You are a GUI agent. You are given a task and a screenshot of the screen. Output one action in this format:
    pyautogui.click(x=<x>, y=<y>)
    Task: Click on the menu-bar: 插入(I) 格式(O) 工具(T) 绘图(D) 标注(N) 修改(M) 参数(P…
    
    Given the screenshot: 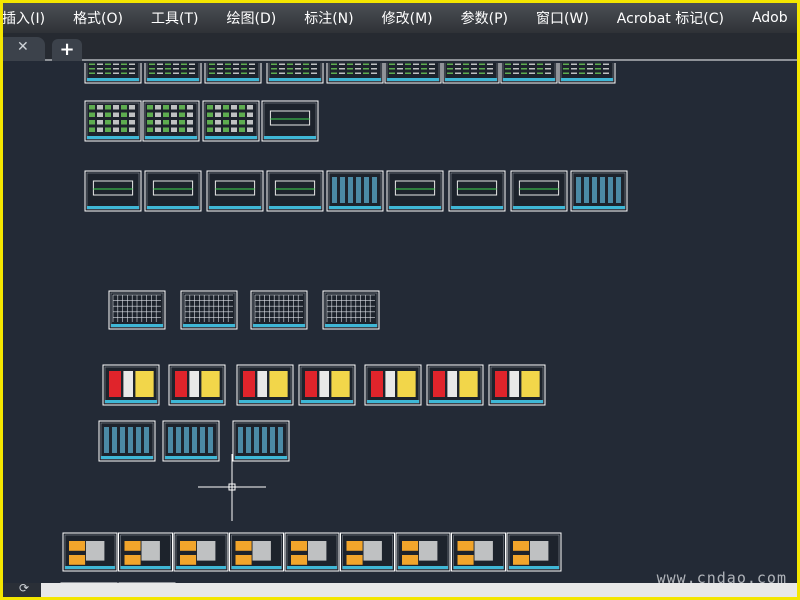 What is the action you would take?
    pyautogui.click(x=400, y=18)
    